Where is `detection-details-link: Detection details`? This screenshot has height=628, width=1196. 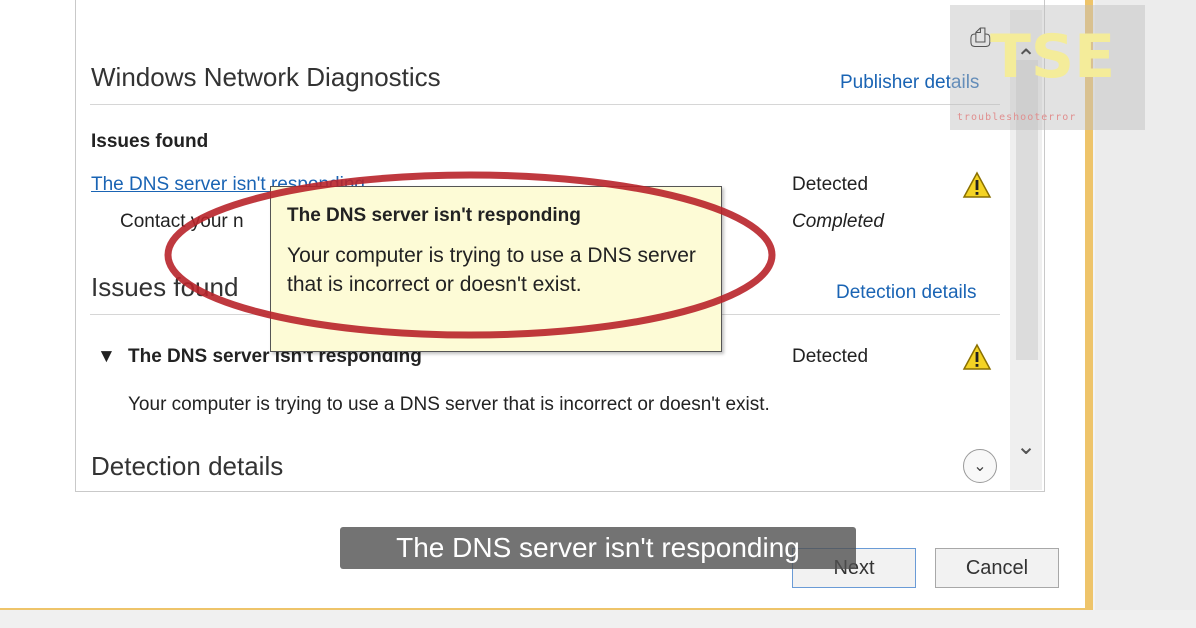 detection-details-link: Detection details is located at coordinates (906, 293).